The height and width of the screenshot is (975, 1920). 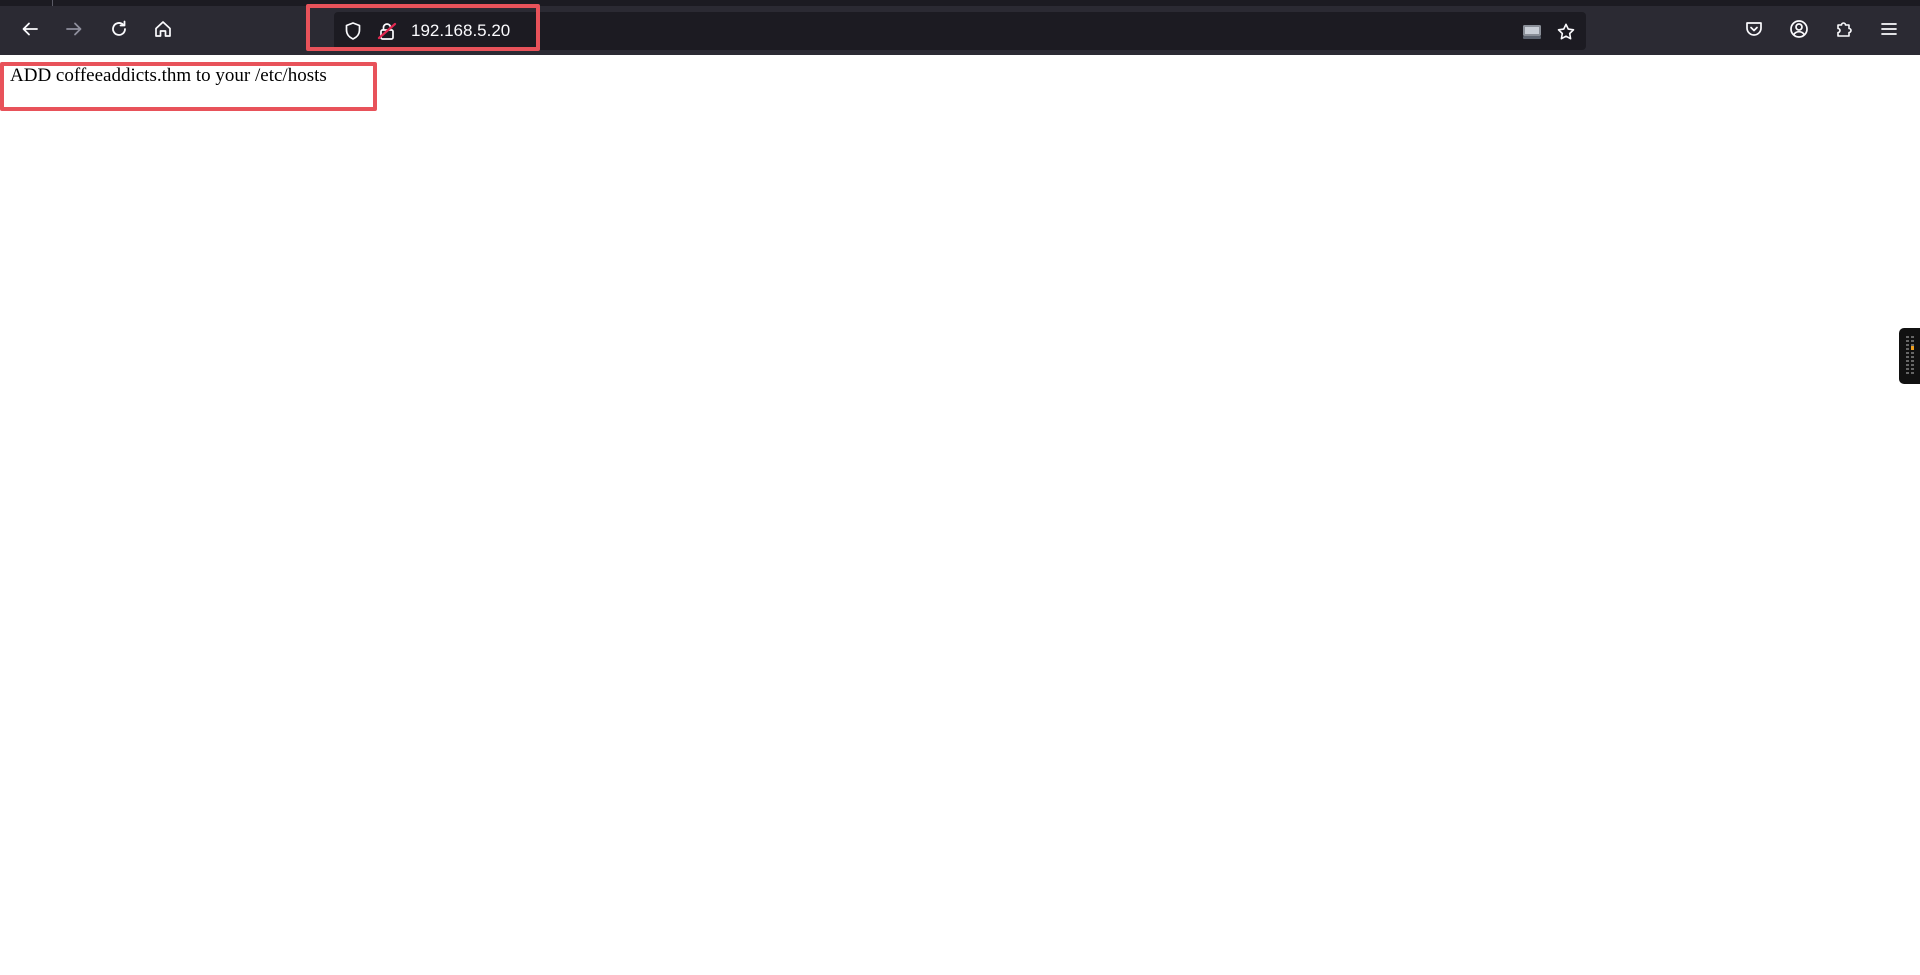 I want to click on home-button, so click(x=163, y=31).